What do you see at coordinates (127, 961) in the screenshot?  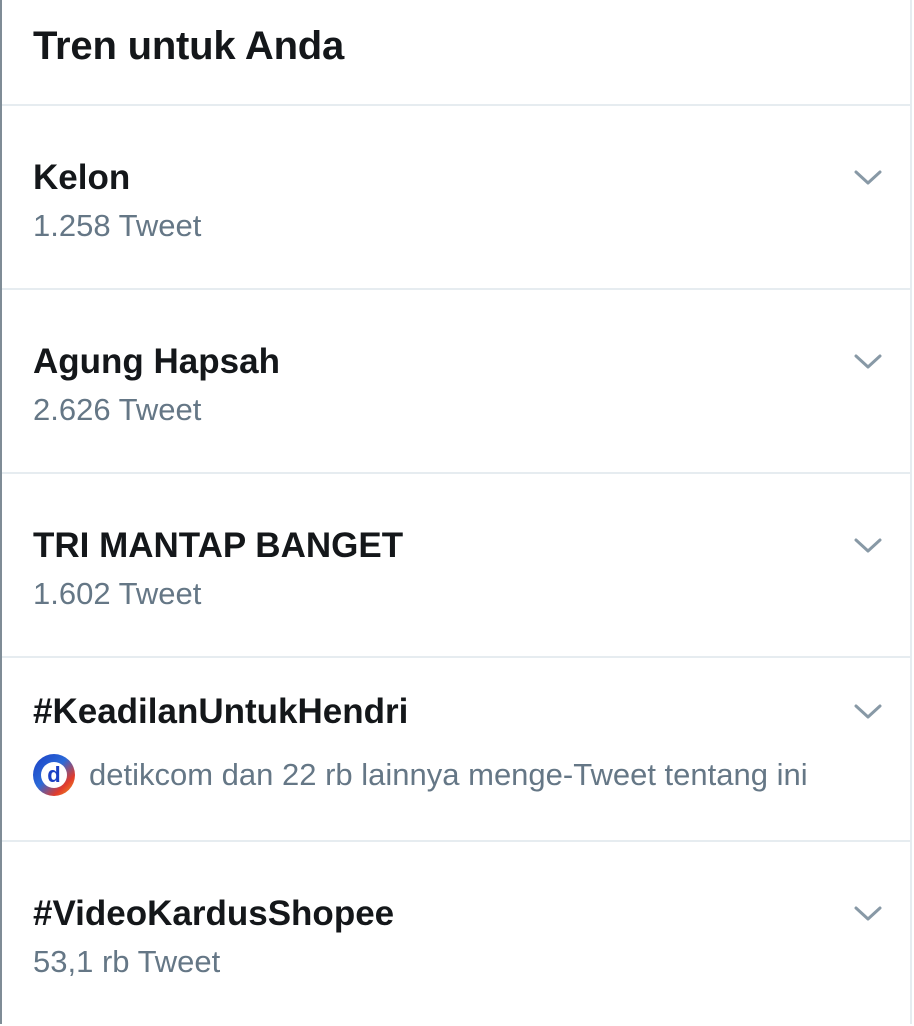 I see `trend-tweet-count: 53,1 rb Tweet` at bounding box center [127, 961].